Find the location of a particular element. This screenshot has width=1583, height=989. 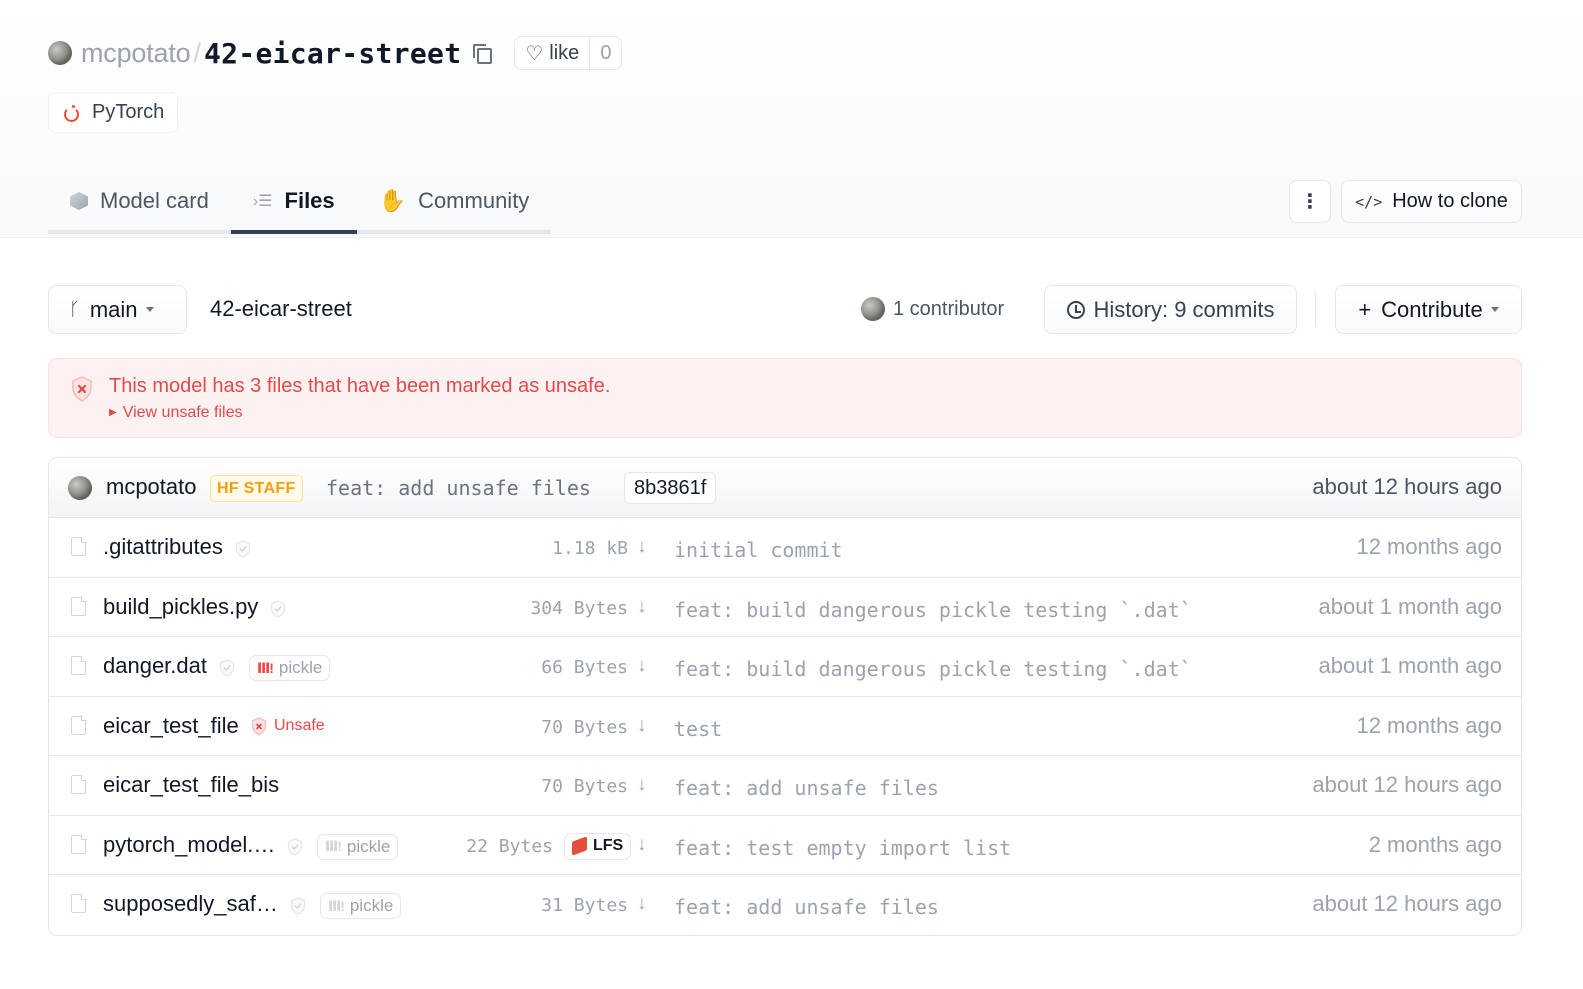

commit-message: feat: add unsafe files is located at coordinates (458, 488).